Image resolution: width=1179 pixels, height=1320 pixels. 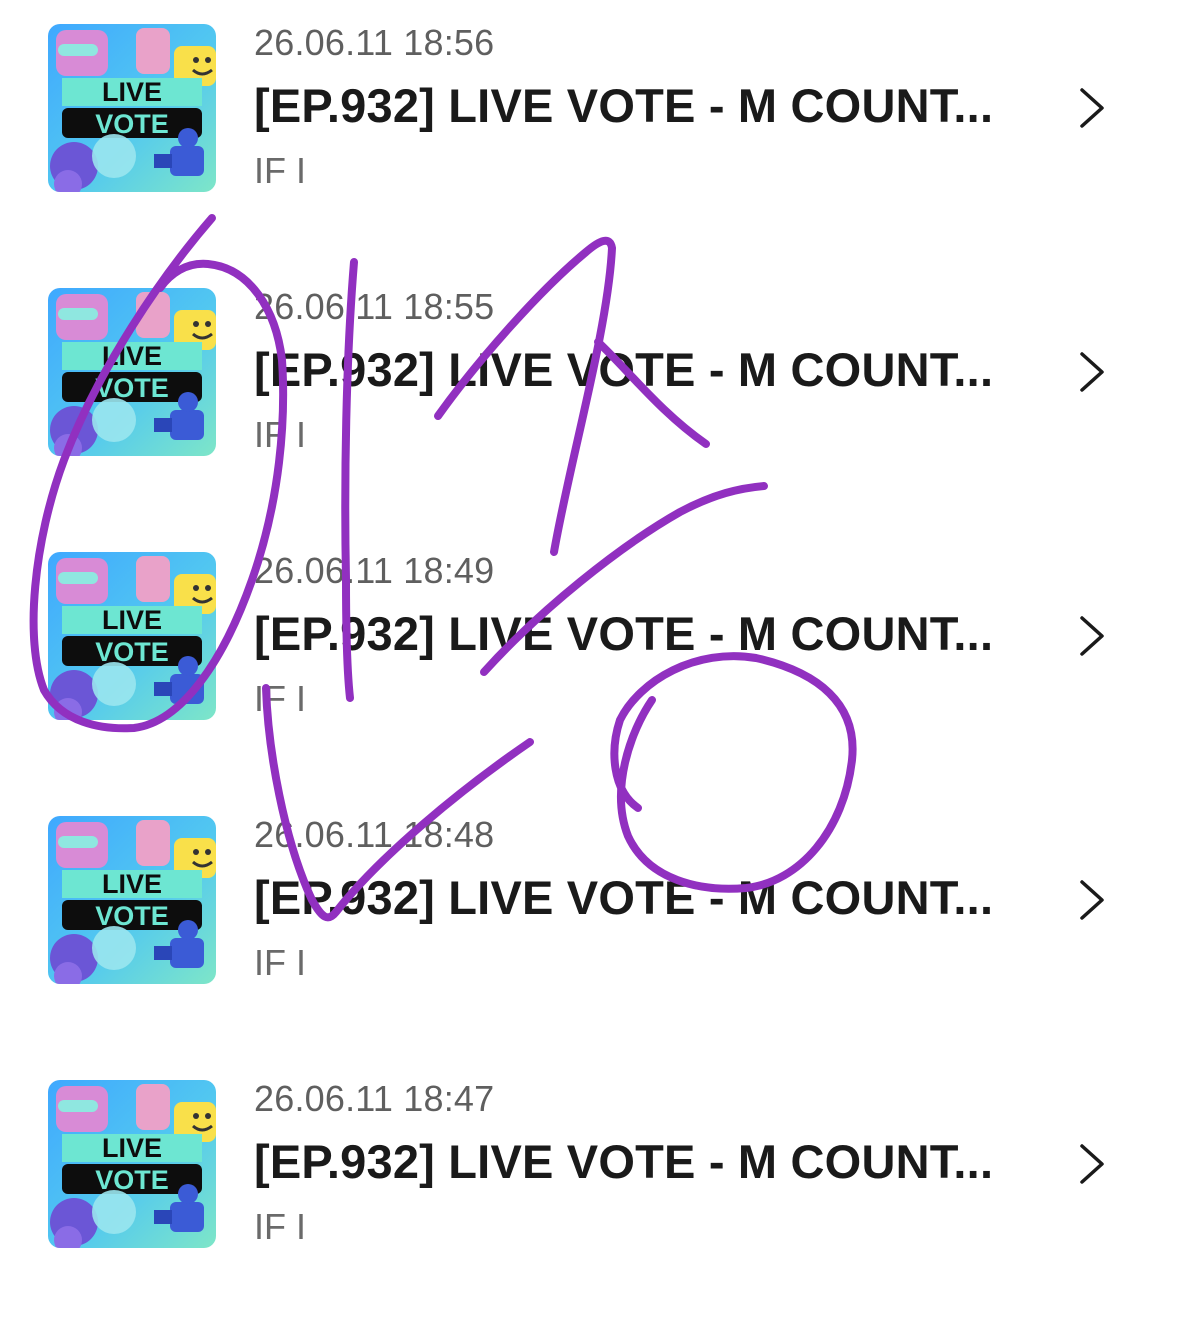 I want to click on vote-timestamp: 26.06.11 18:48, so click(x=374, y=834).